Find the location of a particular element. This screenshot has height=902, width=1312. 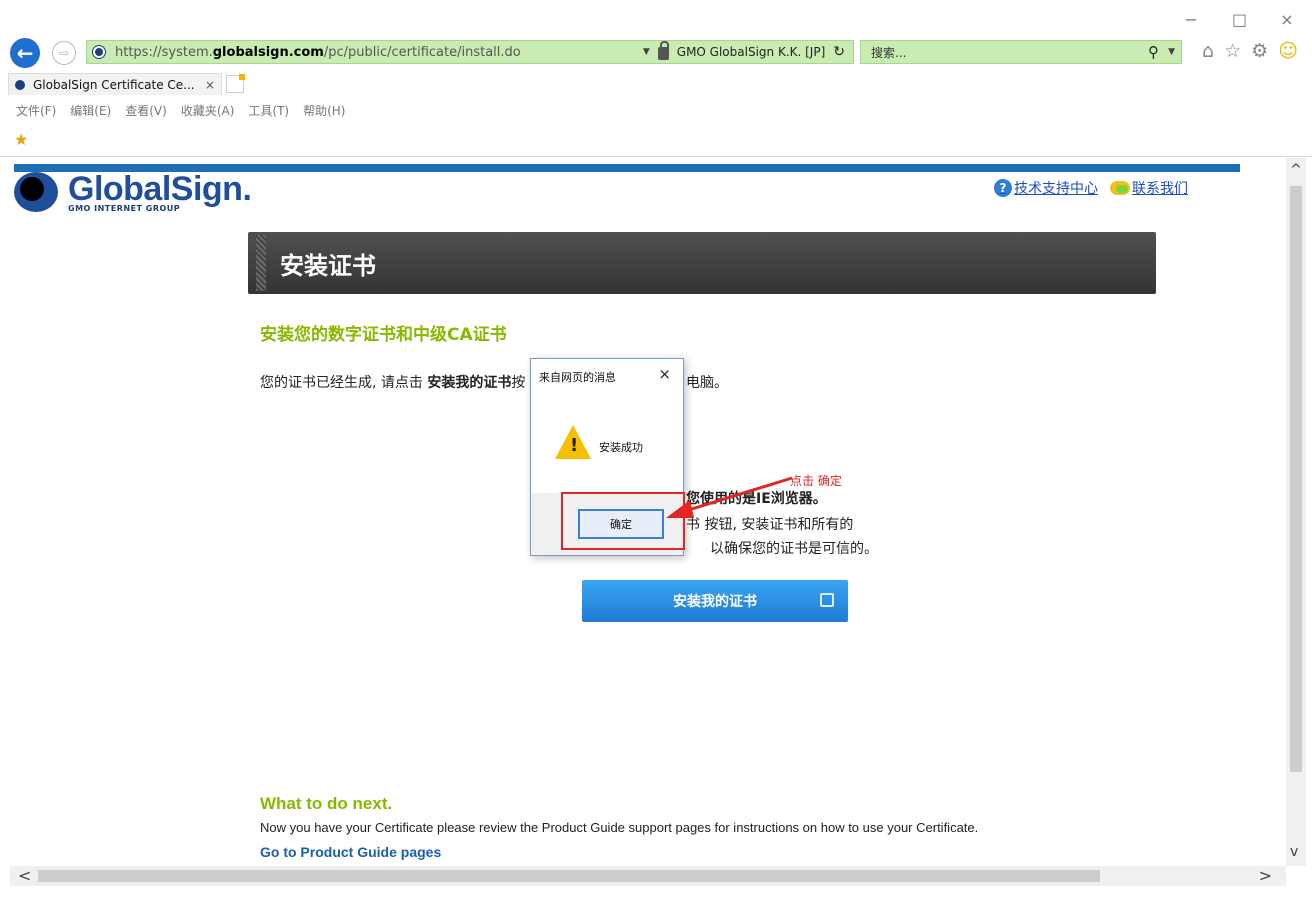

add-favorites-bar-icon: ★ is located at coordinates (21, 139).